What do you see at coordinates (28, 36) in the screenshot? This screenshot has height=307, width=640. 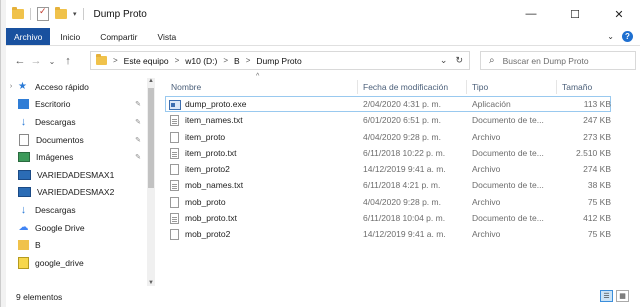 I see `tab-archivo: Archivo` at bounding box center [28, 36].